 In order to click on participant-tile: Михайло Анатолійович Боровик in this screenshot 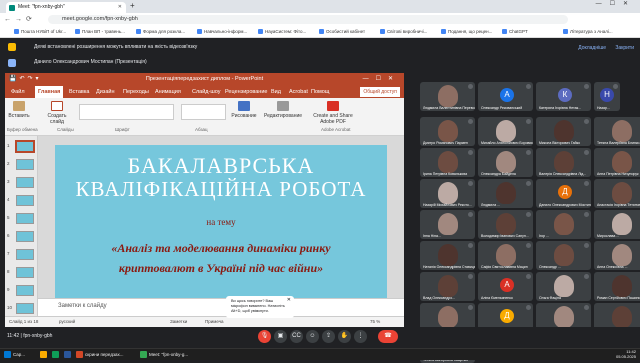, I will do `click(505, 131)`.